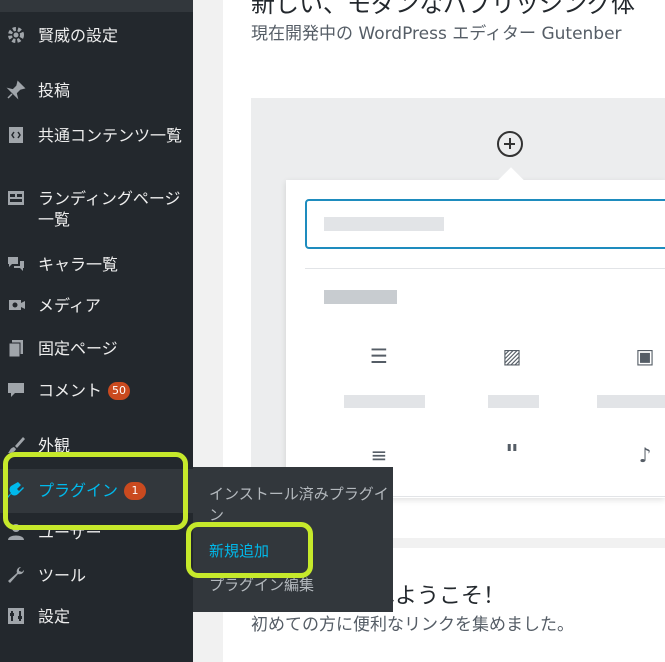  What do you see at coordinates (78, 35) in the screenshot?
I see `sidebar-item-label: 賢威の設定` at bounding box center [78, 35].